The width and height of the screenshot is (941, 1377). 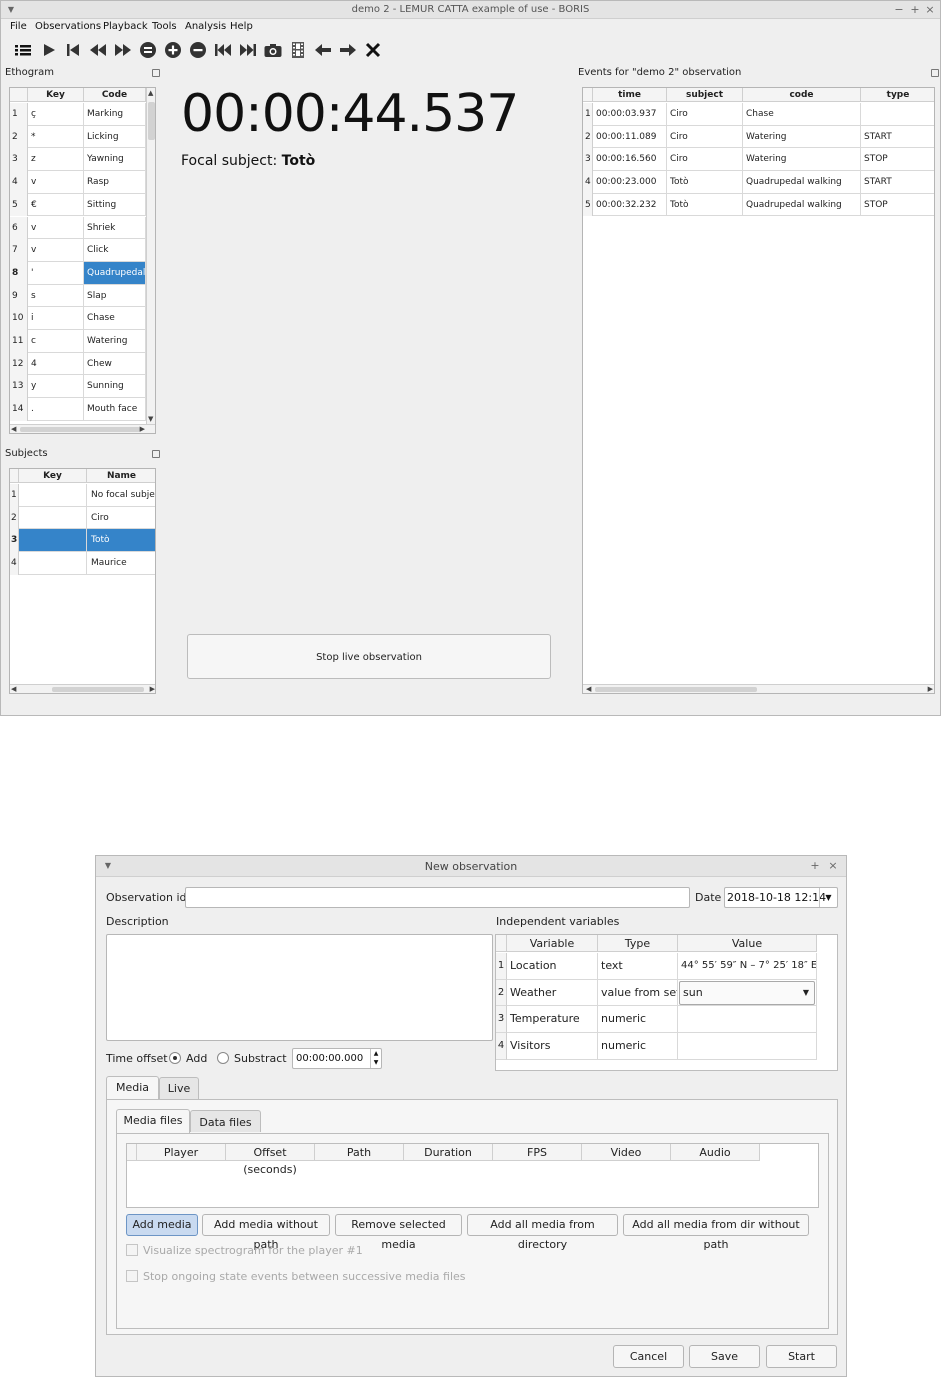 I want to click on ethogram-code-cell: Chase, so click(x=115, y=318).